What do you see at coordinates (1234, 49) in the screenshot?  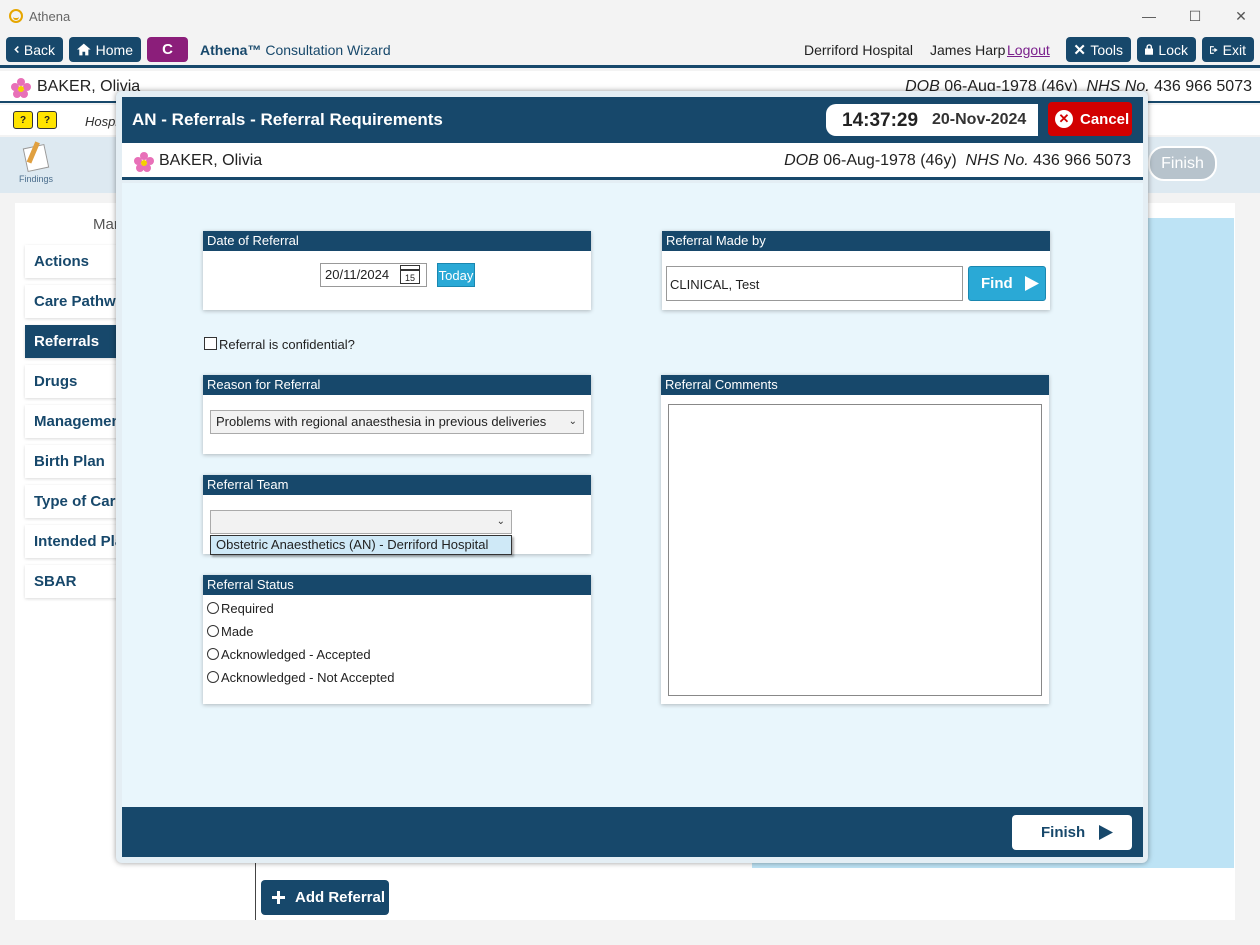 I see `exit-label: Exit` at bounding box center [1234, 49].